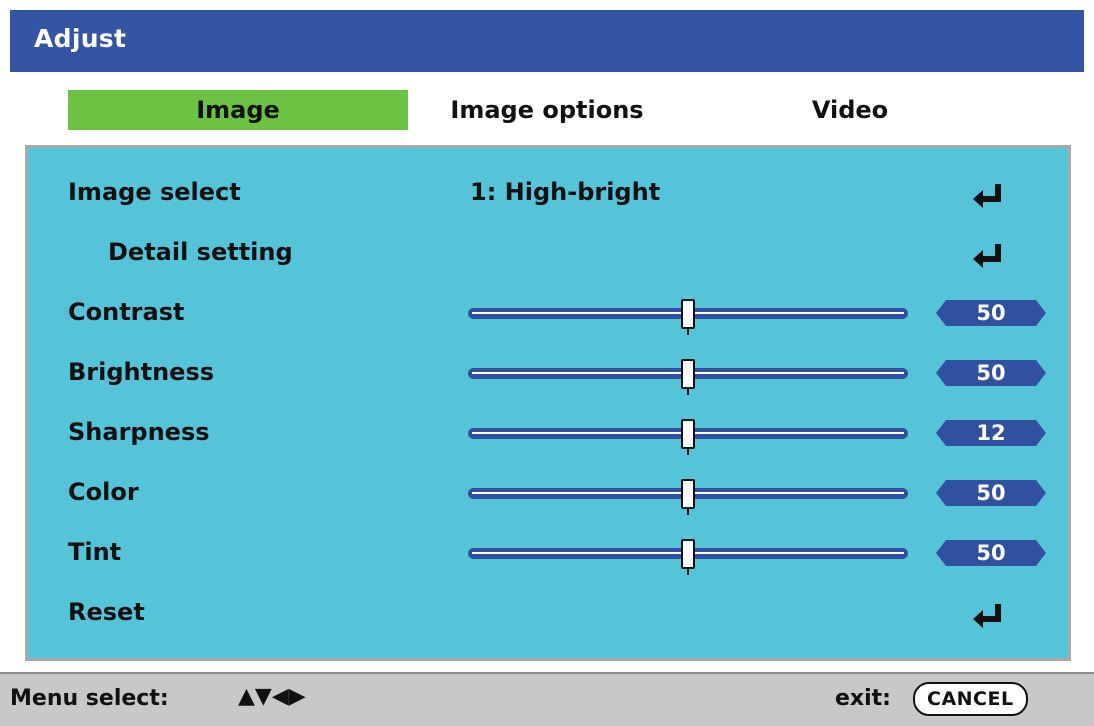 The image size is (1094, 726). I want to click on brightness-slider, so click(691, 377).